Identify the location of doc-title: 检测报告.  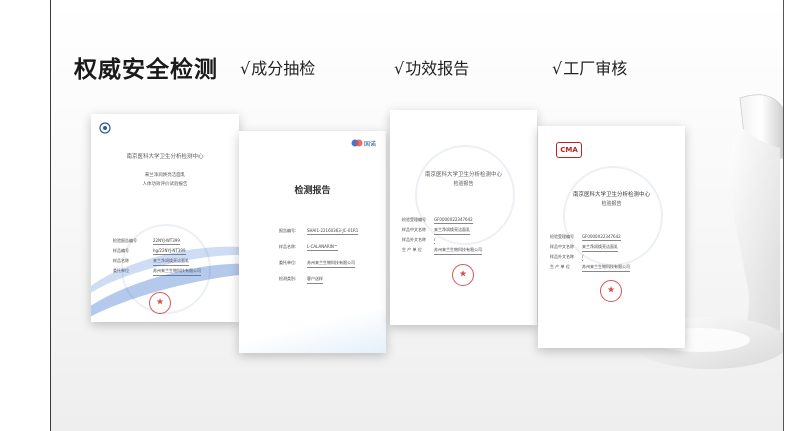
(312, 191).